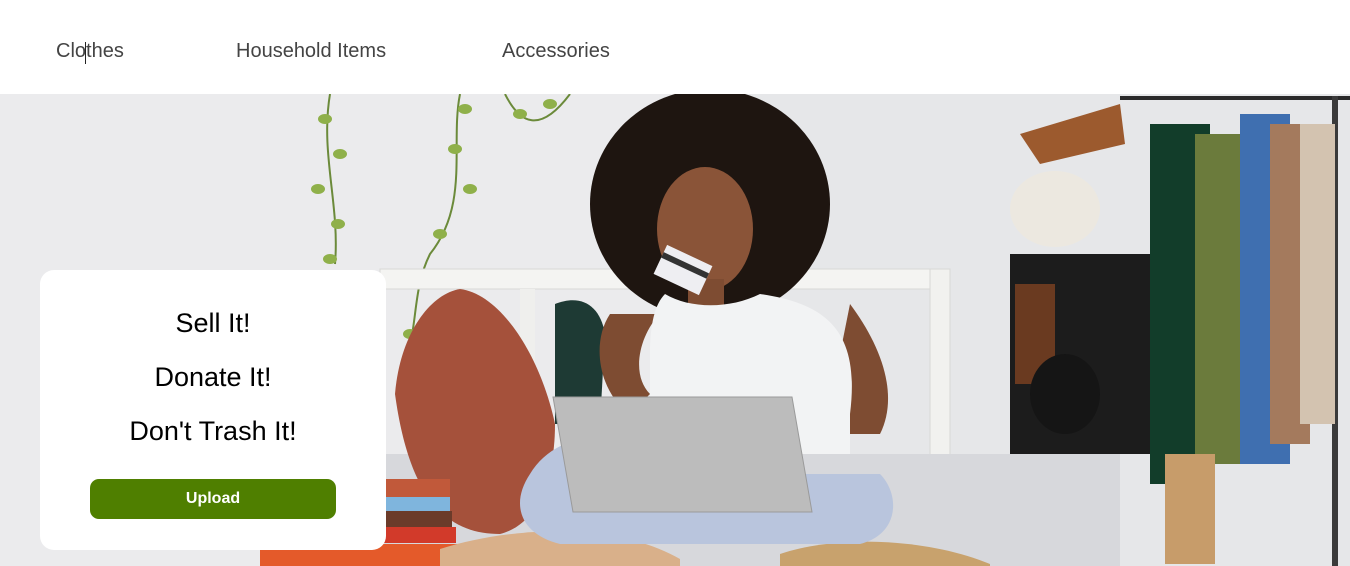  What do you see at coordinates (213, 323) in the screenshot?
I see `promo-heading-sell: Sell It!` at bounding box center [213, 323].